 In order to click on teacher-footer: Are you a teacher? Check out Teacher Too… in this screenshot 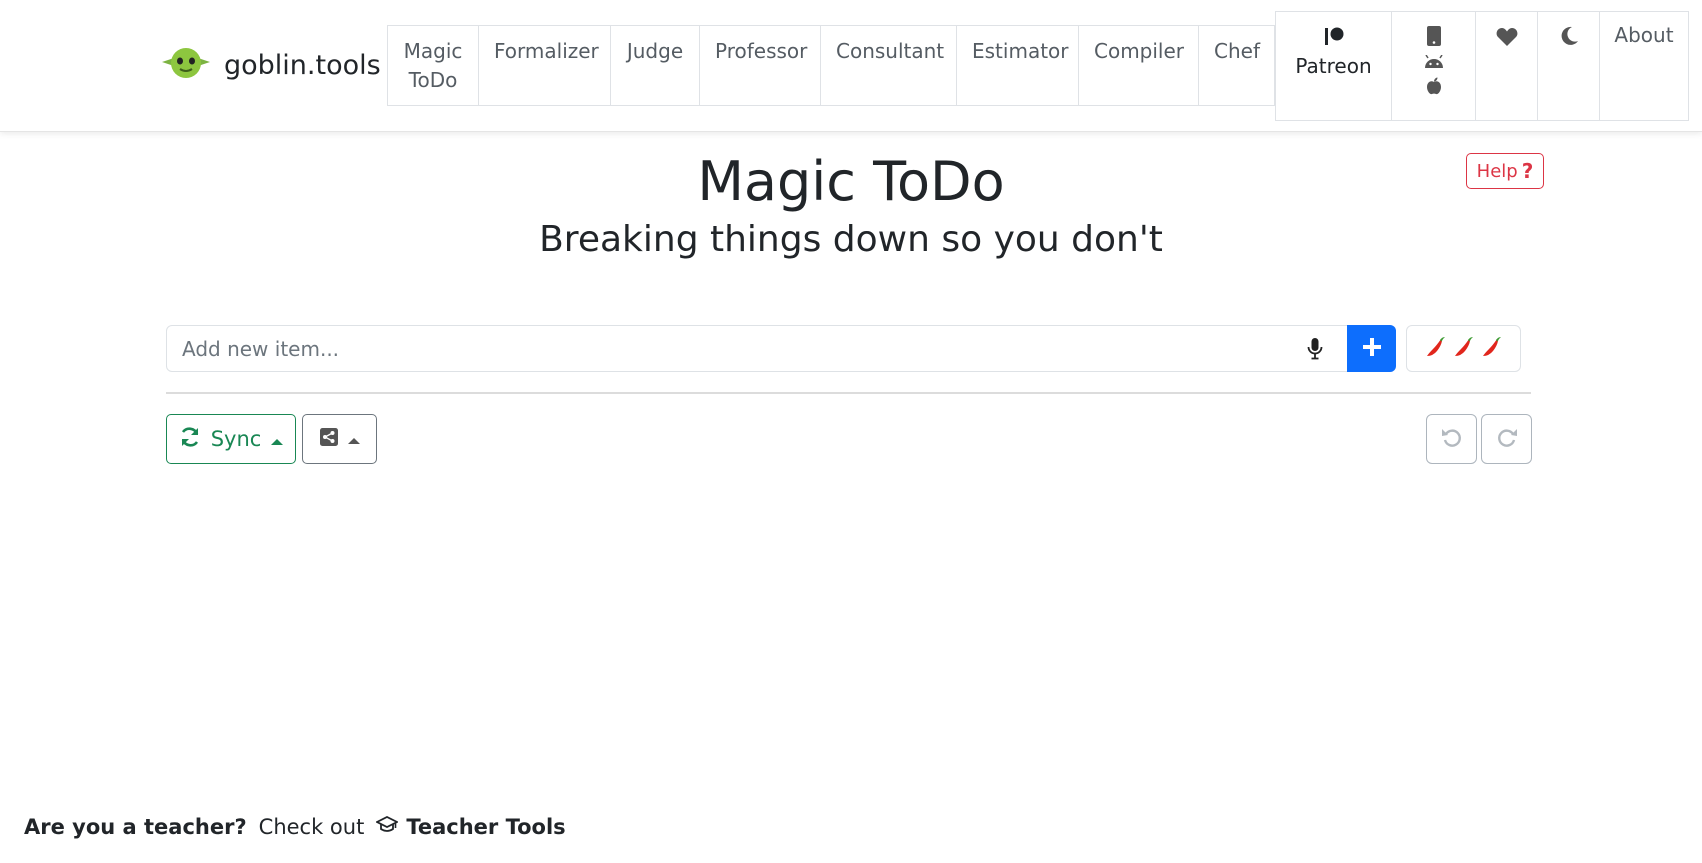, I will do `click(295, 827)`.